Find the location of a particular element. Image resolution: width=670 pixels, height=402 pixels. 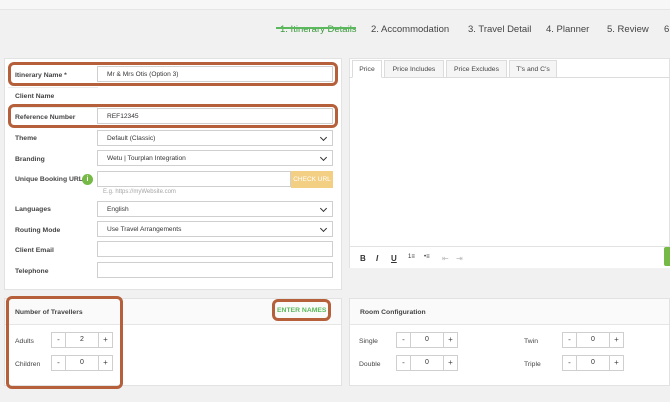

bold-icon: B is located at coordinates (363, 258).